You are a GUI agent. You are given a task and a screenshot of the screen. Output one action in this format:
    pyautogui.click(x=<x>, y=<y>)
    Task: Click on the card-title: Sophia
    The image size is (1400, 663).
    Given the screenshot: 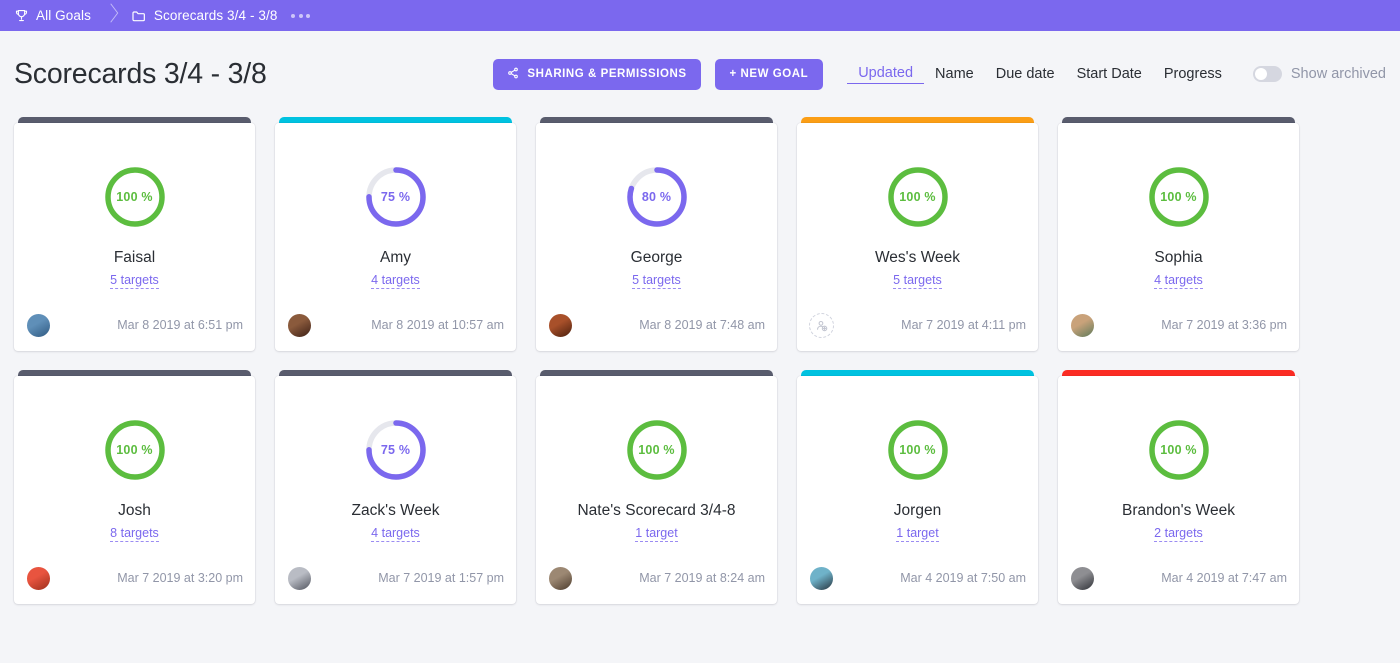 What is the action you would take?
    pyautogui.click(x=1178, y=257)
    